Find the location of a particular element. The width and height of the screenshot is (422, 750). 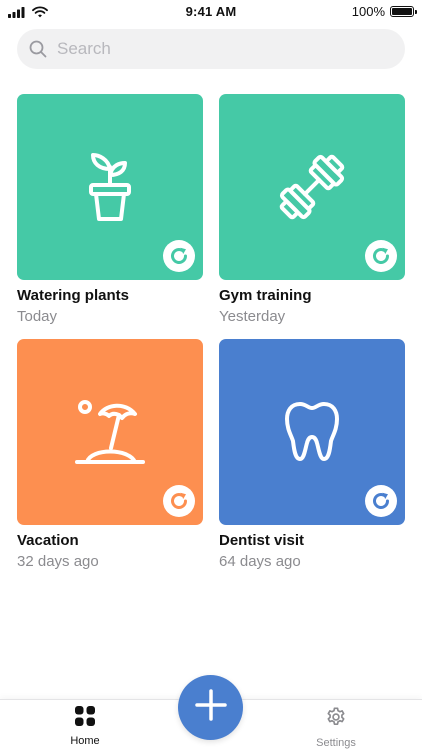

tab-home: Home is located at coordinates (85, 726).